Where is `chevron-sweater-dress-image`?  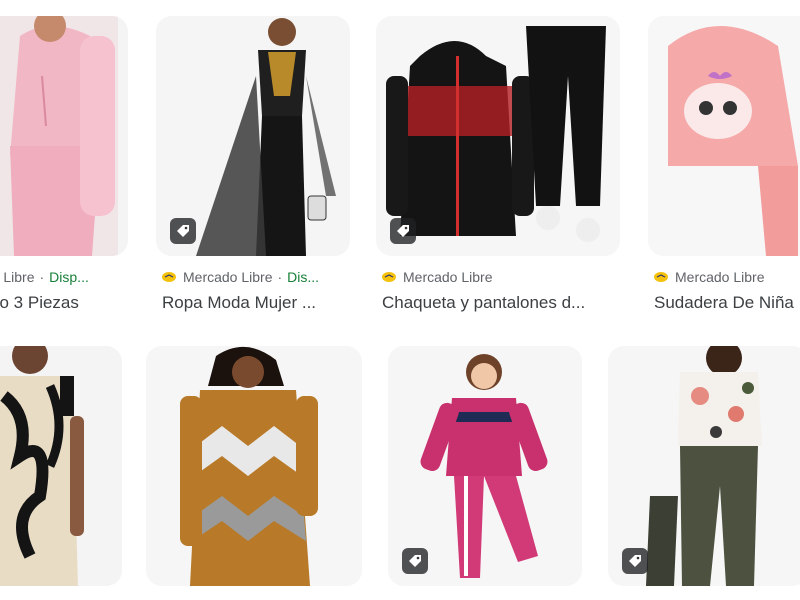 chevron-sweater-dress-image is located at coordinates (254, 466).